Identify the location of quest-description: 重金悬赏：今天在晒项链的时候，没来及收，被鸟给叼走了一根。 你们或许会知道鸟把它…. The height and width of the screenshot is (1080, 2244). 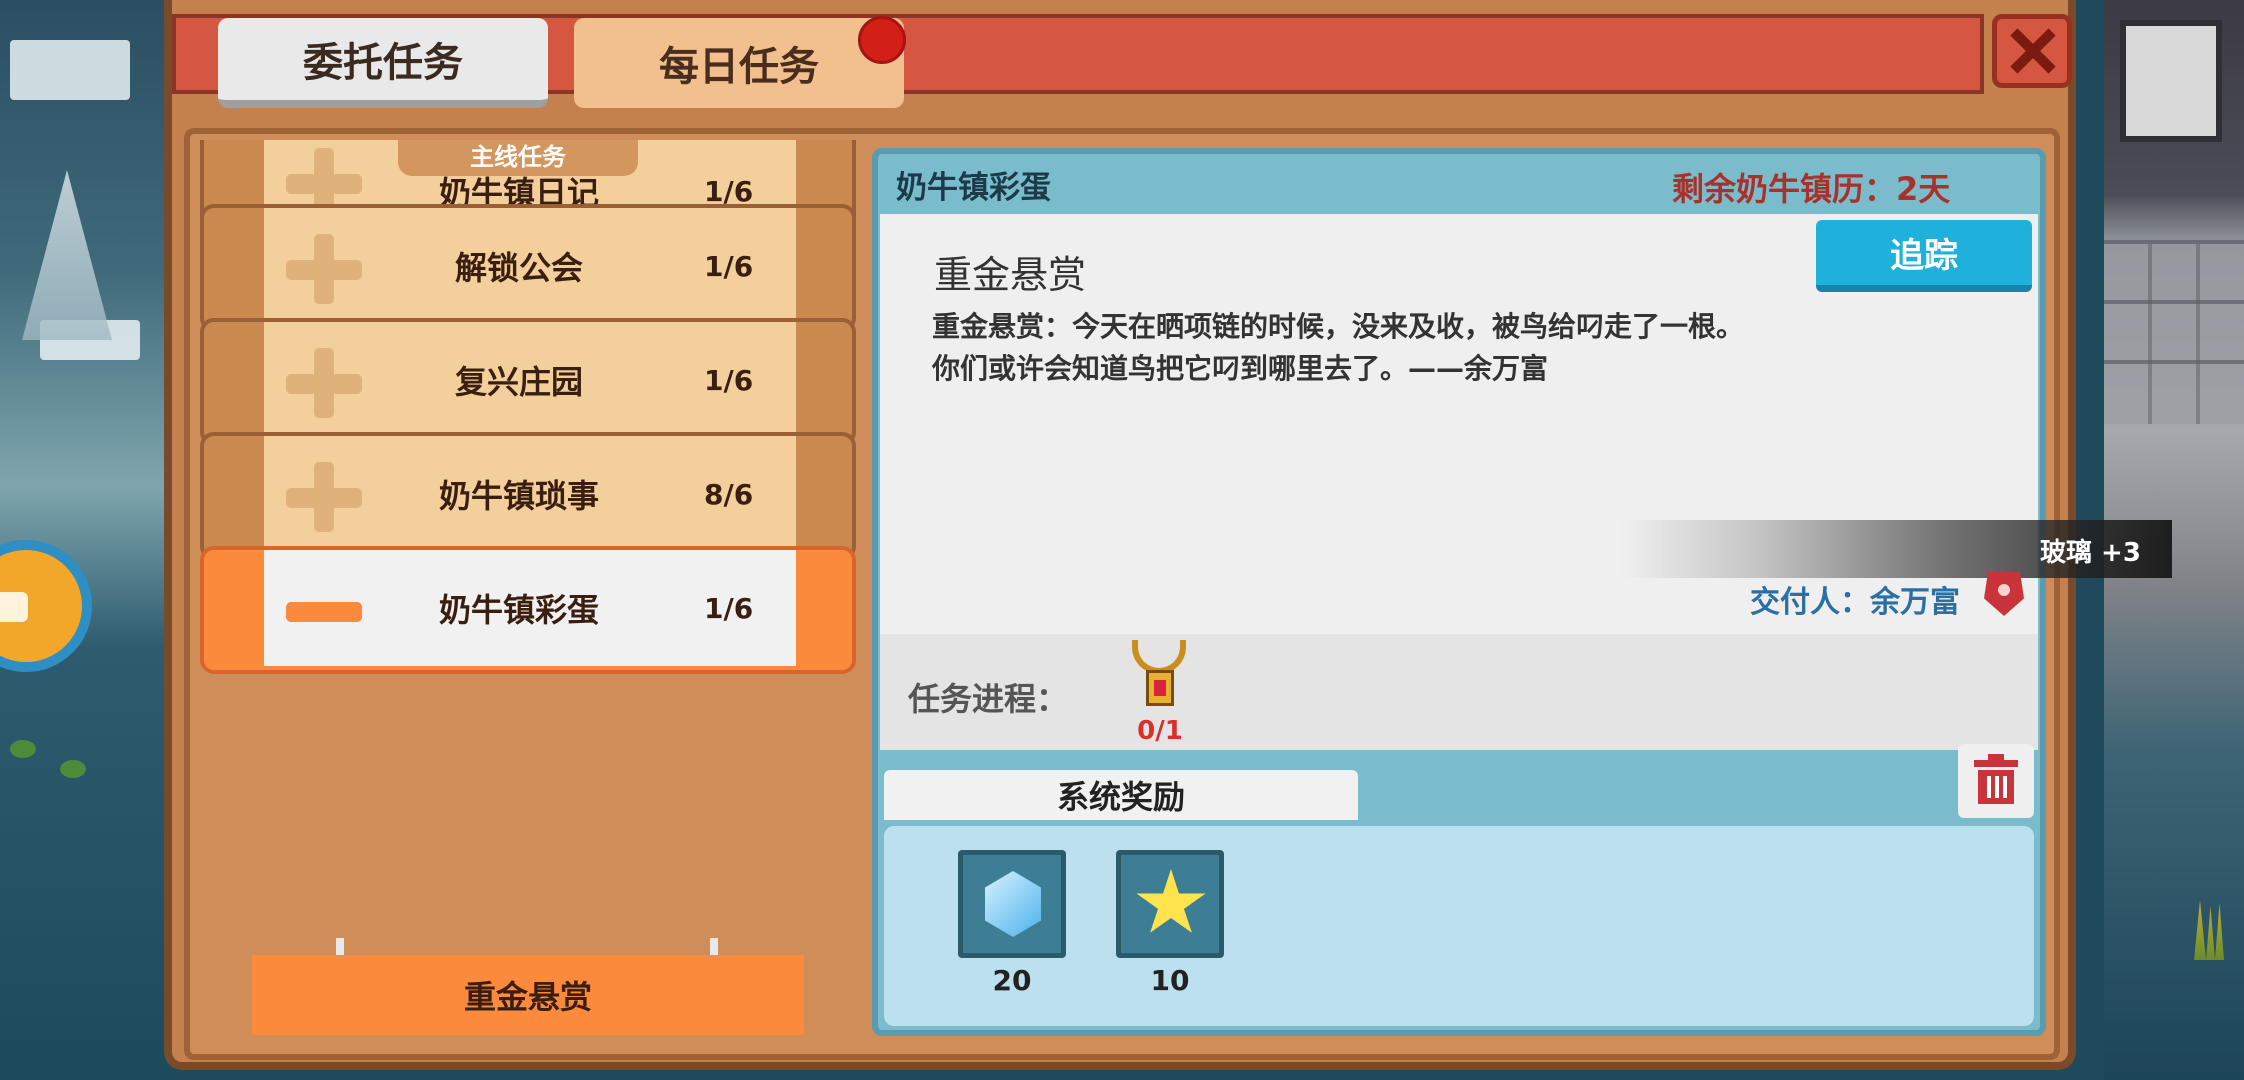
(1338, 347).